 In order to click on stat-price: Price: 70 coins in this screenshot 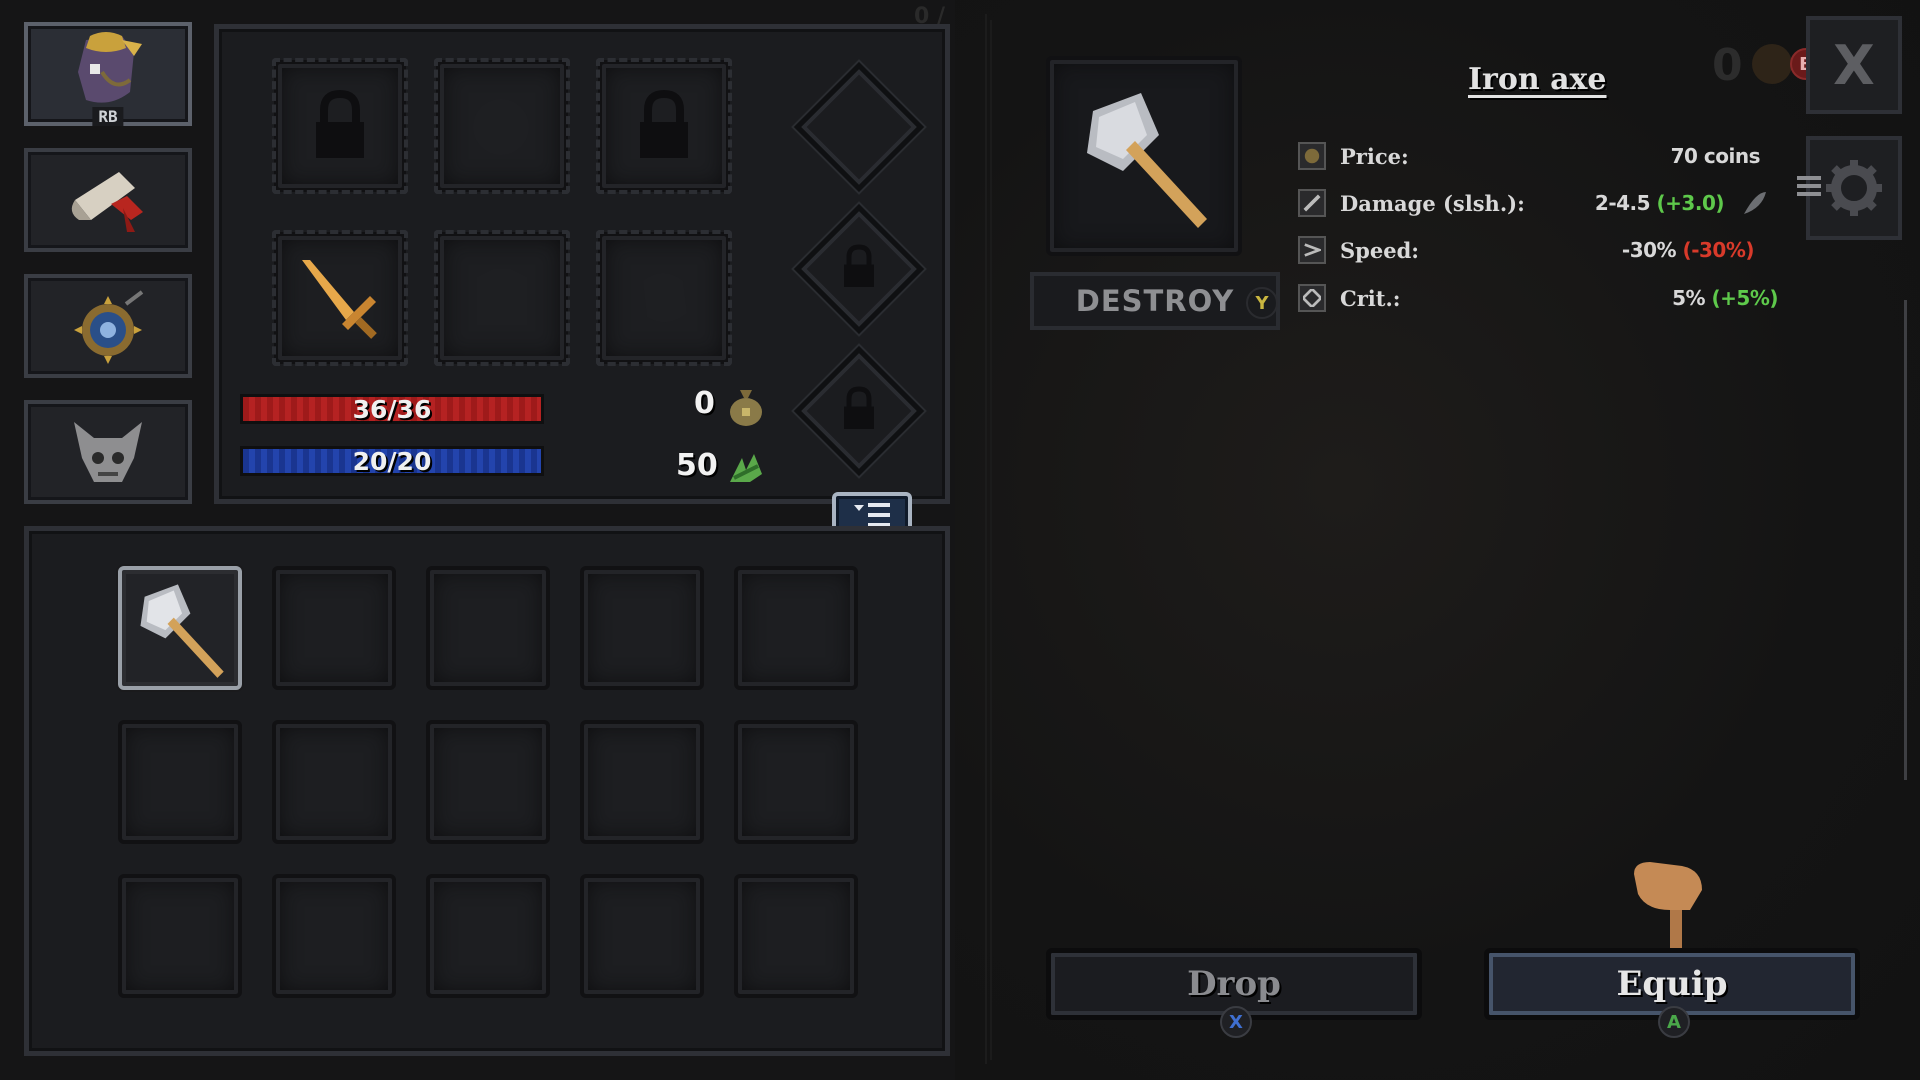, I will do `click(1529, 156)`.